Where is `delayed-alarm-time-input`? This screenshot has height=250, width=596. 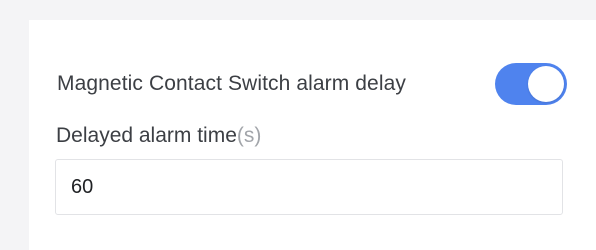
delayed-alarm-time-input is located at coordinates (306, 187).